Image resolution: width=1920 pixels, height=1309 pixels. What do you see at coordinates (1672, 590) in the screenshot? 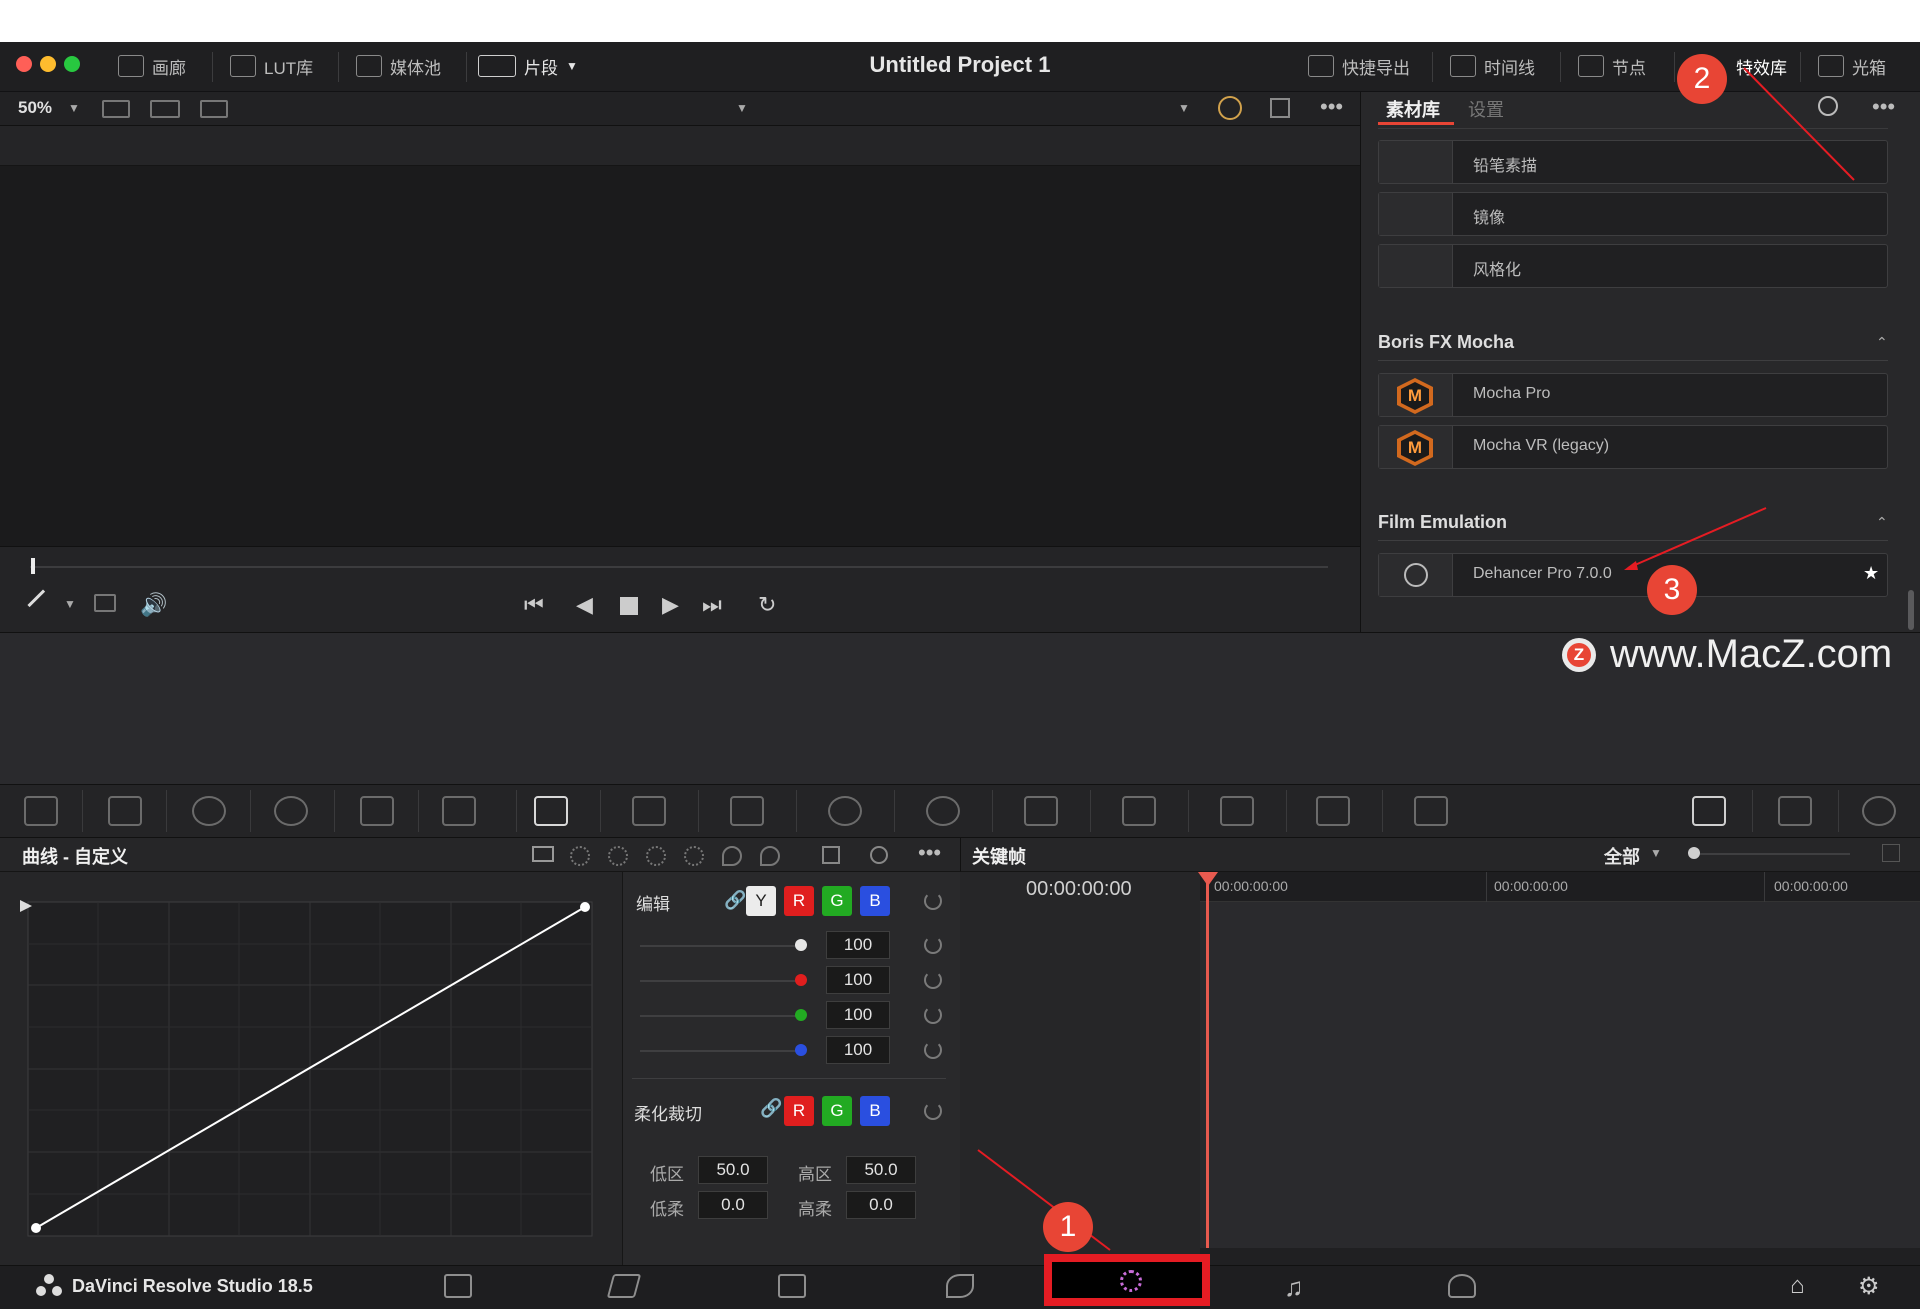
I see `annotation-badge-3: 3` at bounding box center [1672, 590].